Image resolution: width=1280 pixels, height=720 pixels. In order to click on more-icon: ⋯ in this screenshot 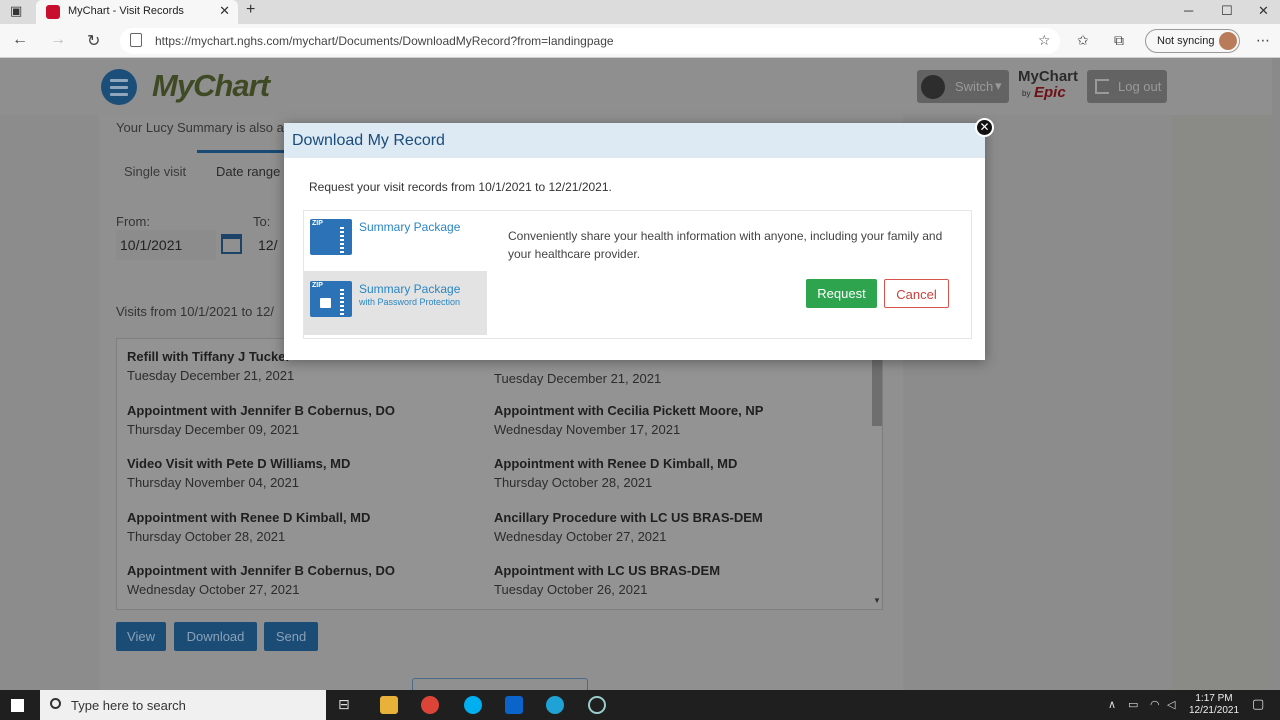, I will do `click(1263, 40)`.